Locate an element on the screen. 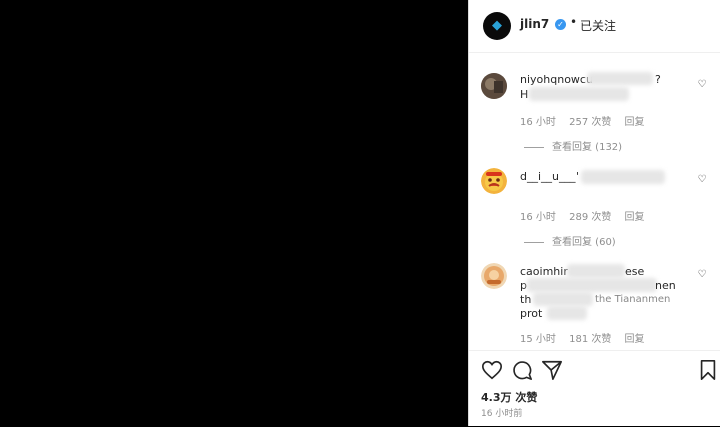  avatar: ◆ is located at coordinates (497, 26).